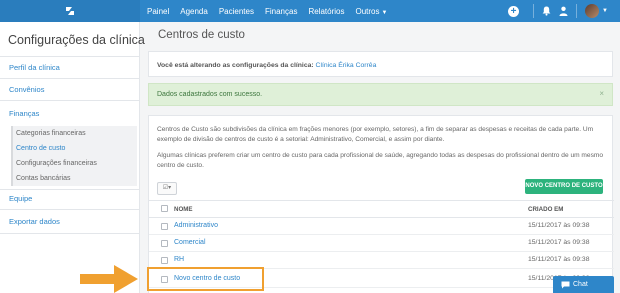 This screenshot has height=293, width=620. What do you see at coordinates (545, 209) in the screenshot?
I see `column-header-created: CRIADO EM` at bounding box center [545, 209].